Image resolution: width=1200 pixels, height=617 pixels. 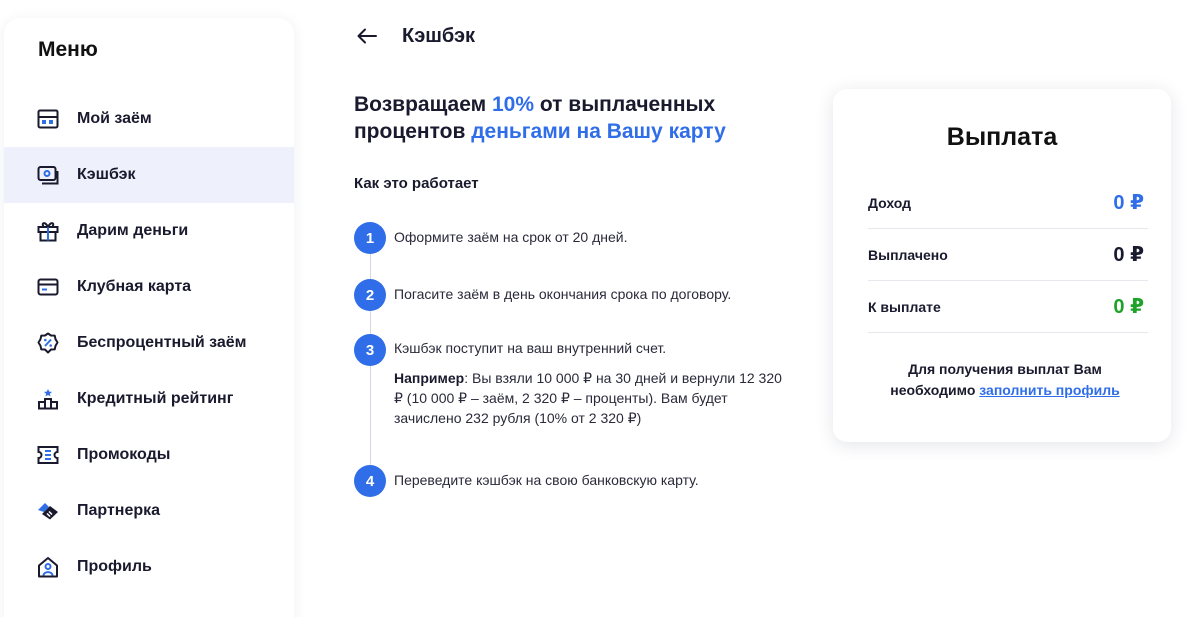 What do you see at coordinates (530, 348) in the screenshot?
I see `step-text: Кэшбэк поступит на ваш внутренний счет.` at bounding box center [530, 348].